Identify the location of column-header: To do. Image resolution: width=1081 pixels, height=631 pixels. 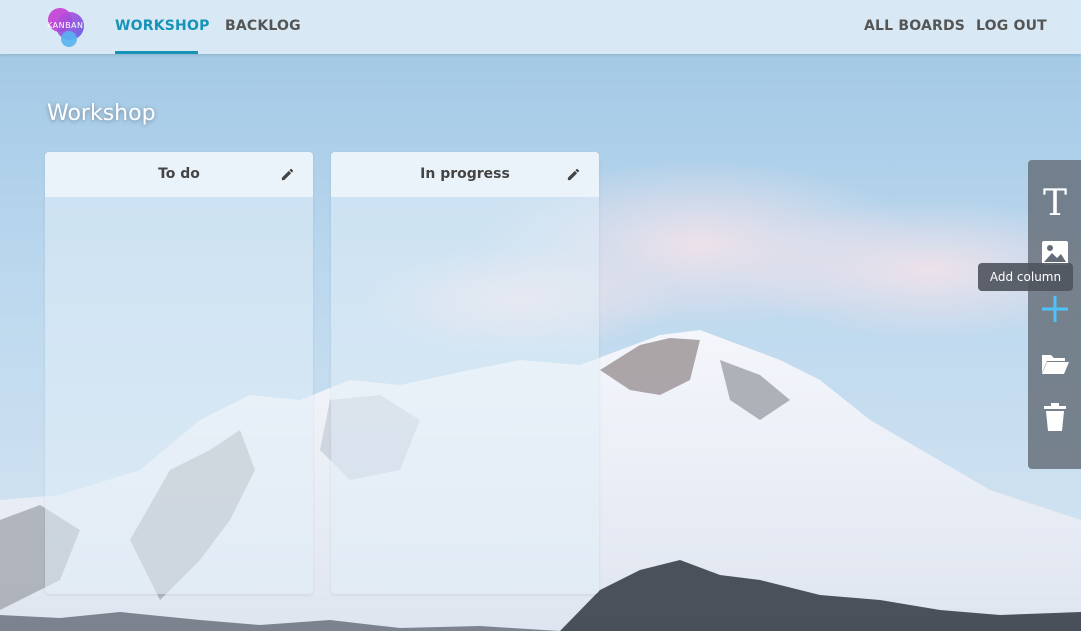
(179, 174).